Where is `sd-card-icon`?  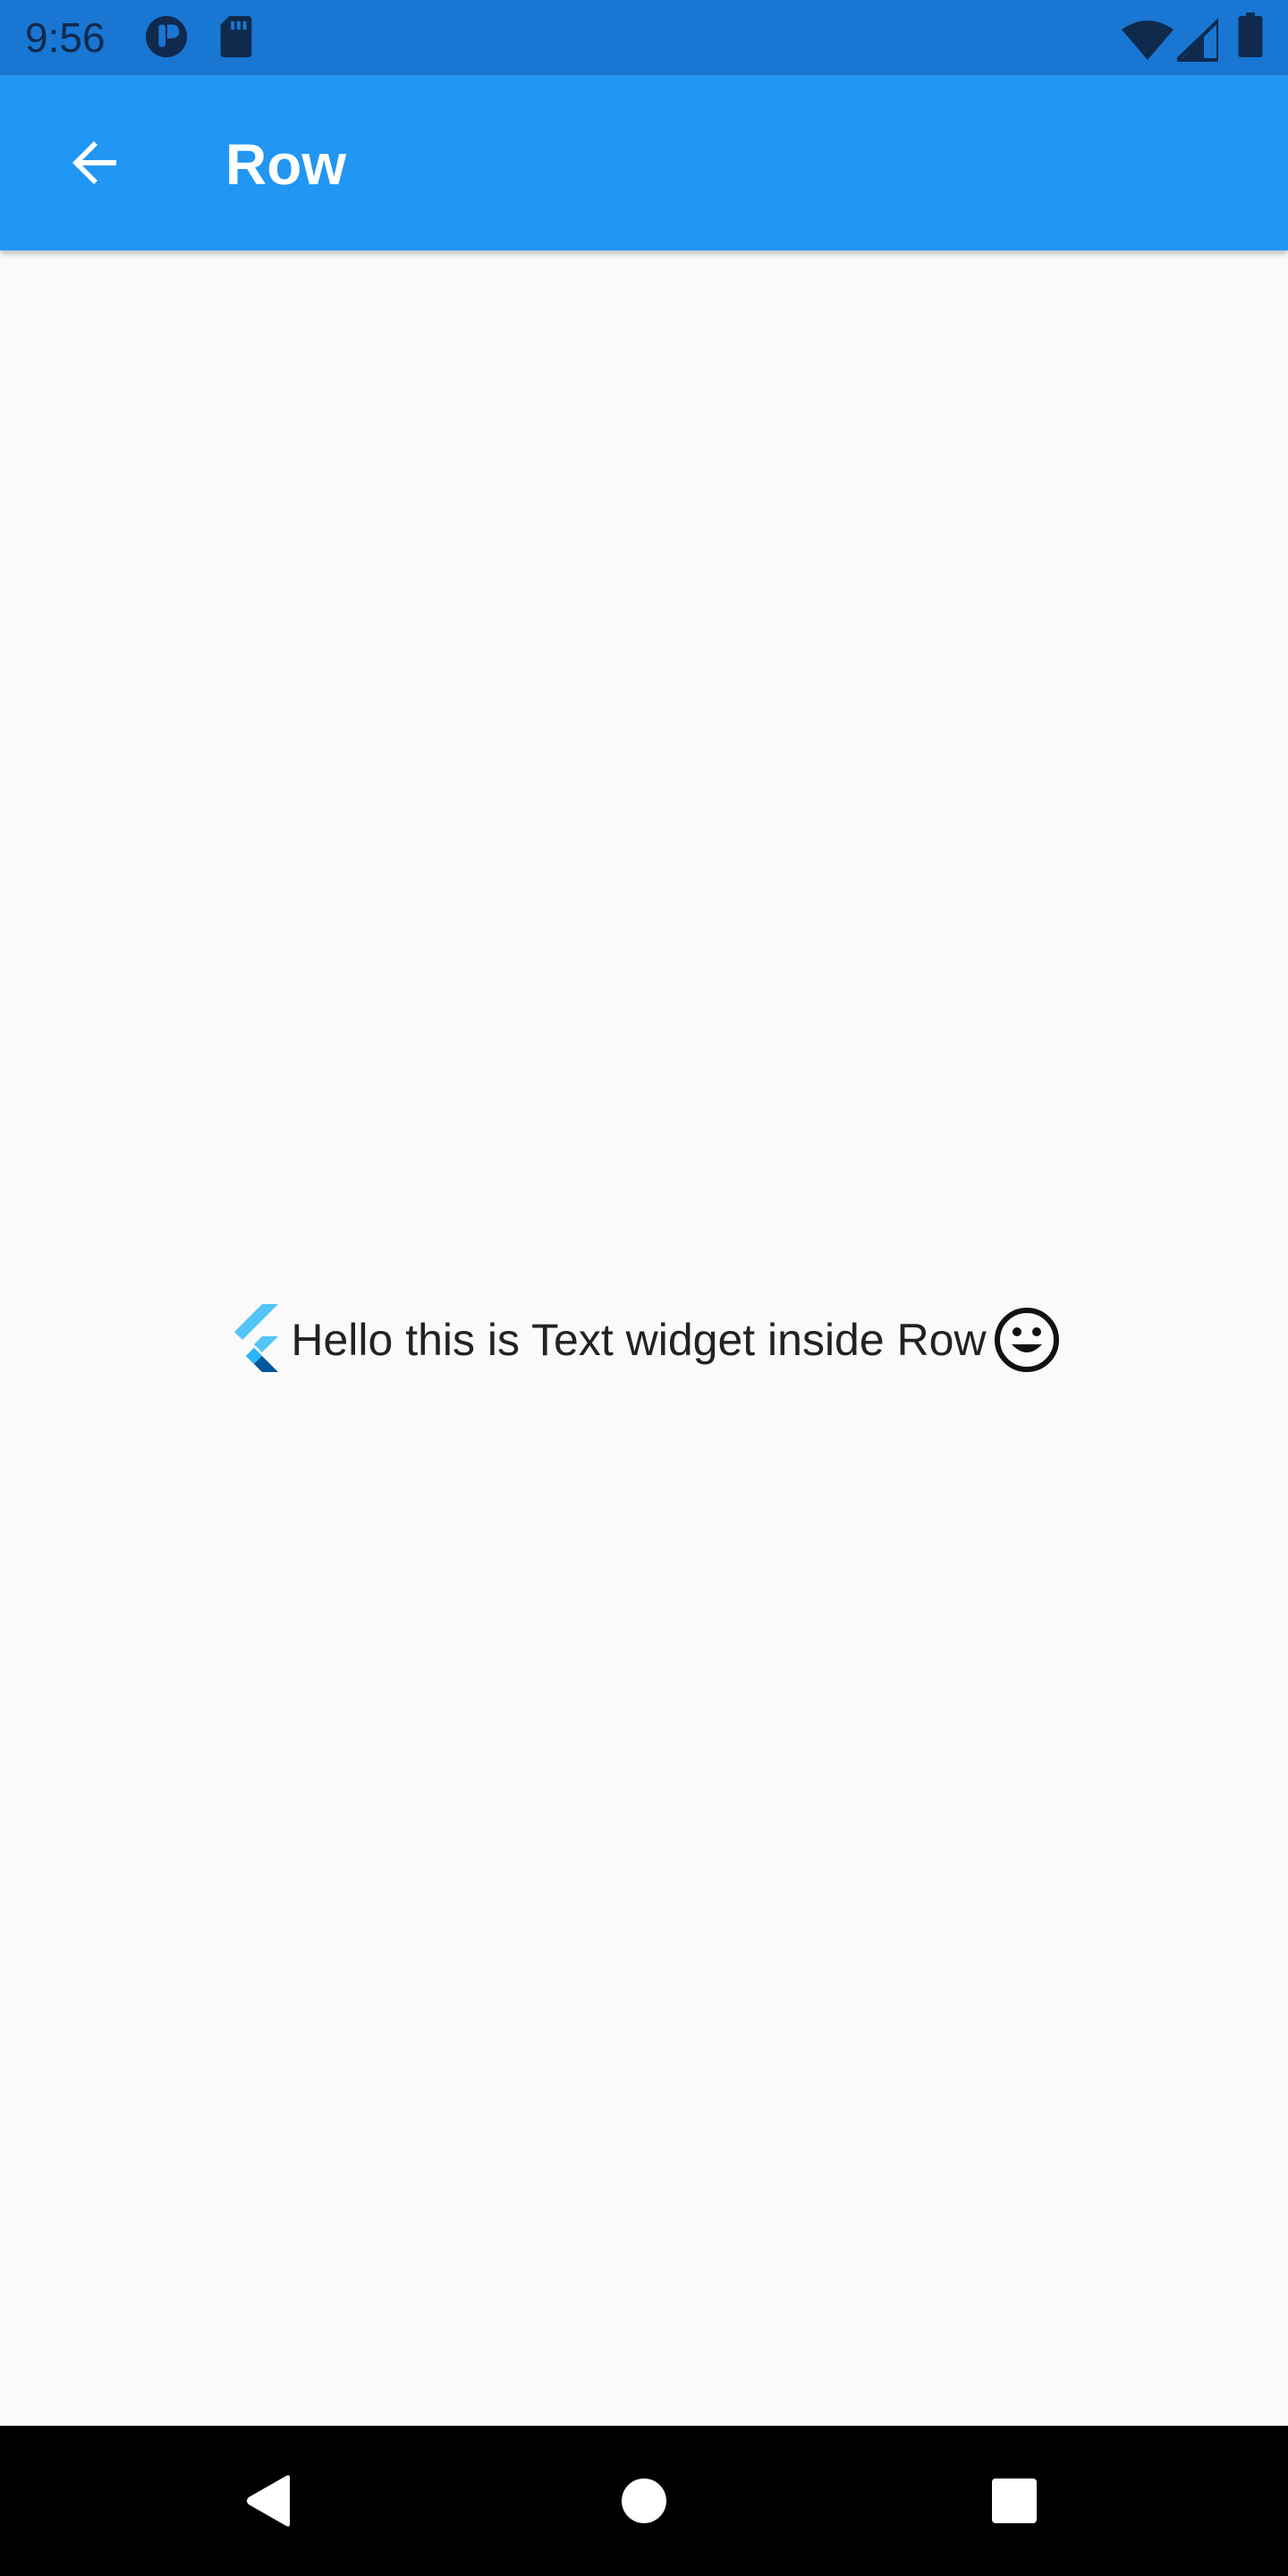
sd-card-icon is located at coordinates (236, 36).